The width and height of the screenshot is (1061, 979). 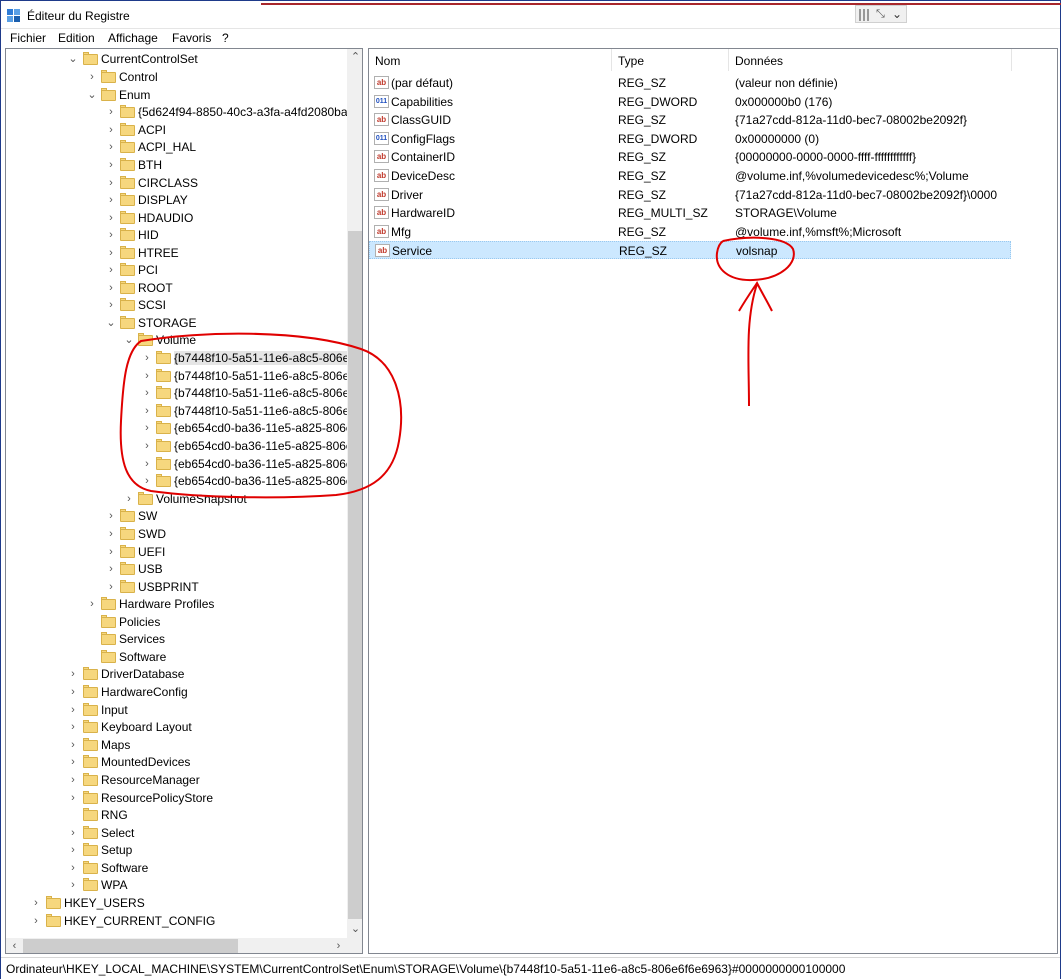 What do you see at coordinates (690, 232) in the screenshot?
I see `value-row: ab Mfg REG_SZ @volume.inf,%msft%;Microsoft` at bounding box center [690, 232].